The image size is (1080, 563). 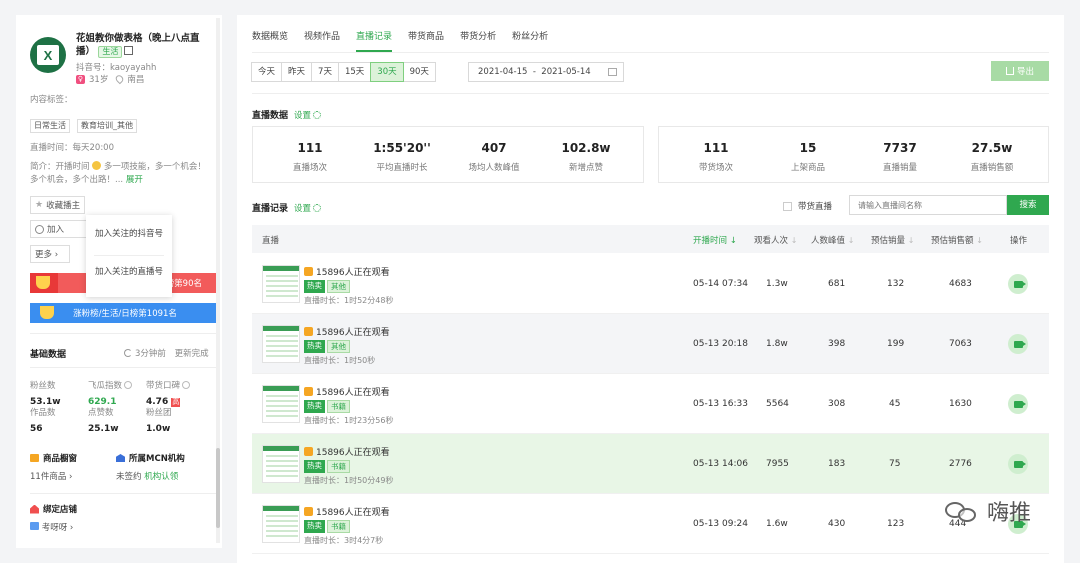 I want to click on scrollbar-thumb, so click(x=218, y=488).